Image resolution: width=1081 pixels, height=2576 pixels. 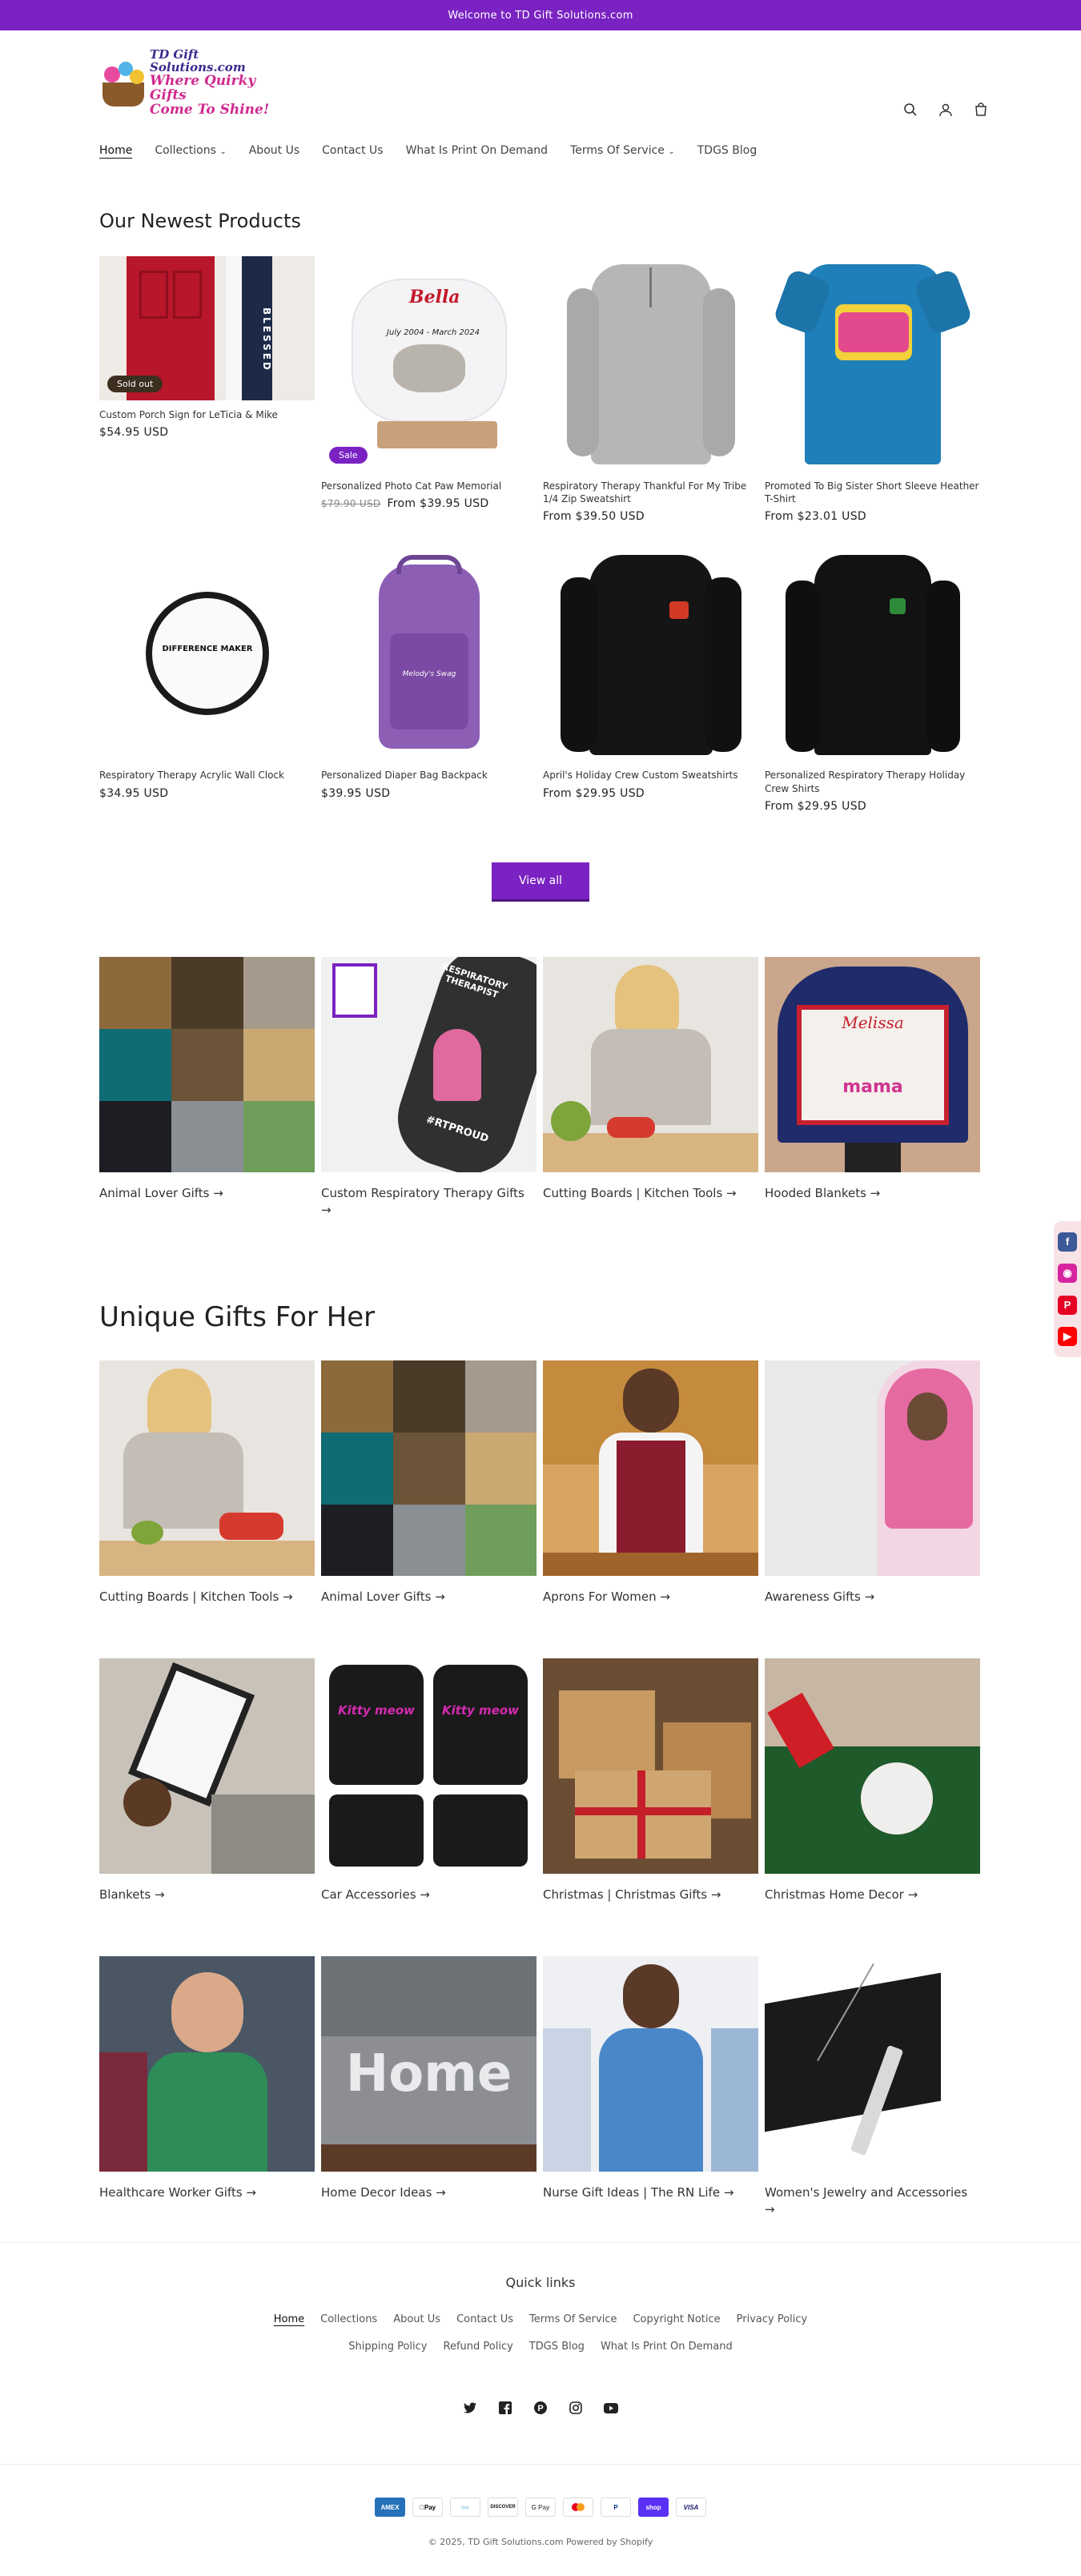 I want to click on footer-link-home: Home, so click(x=289, y=2319).